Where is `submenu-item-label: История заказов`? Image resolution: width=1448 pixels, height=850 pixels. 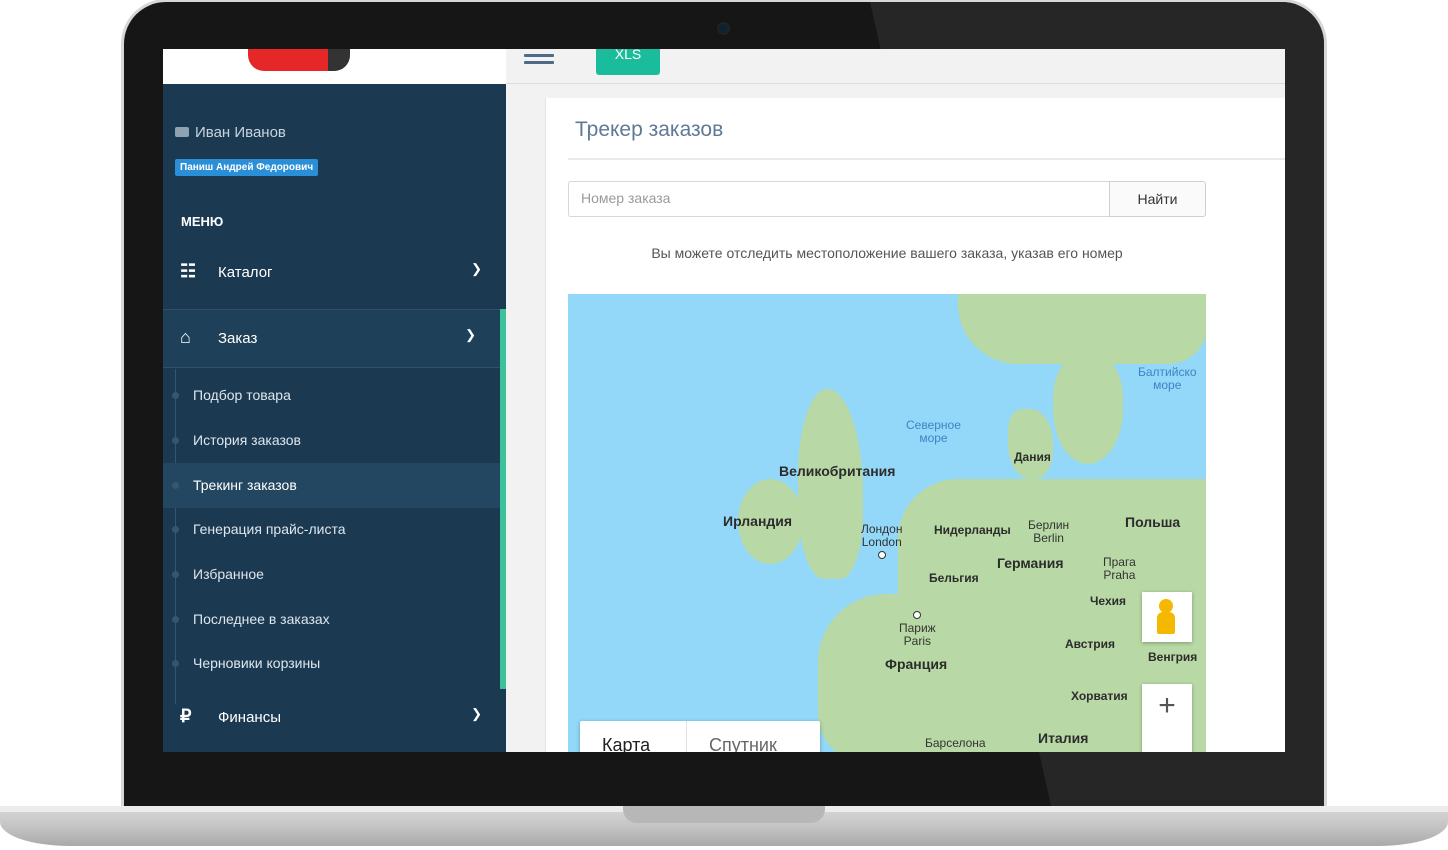
submenu-item-label: История заказов is located at coordinates (247, 440).